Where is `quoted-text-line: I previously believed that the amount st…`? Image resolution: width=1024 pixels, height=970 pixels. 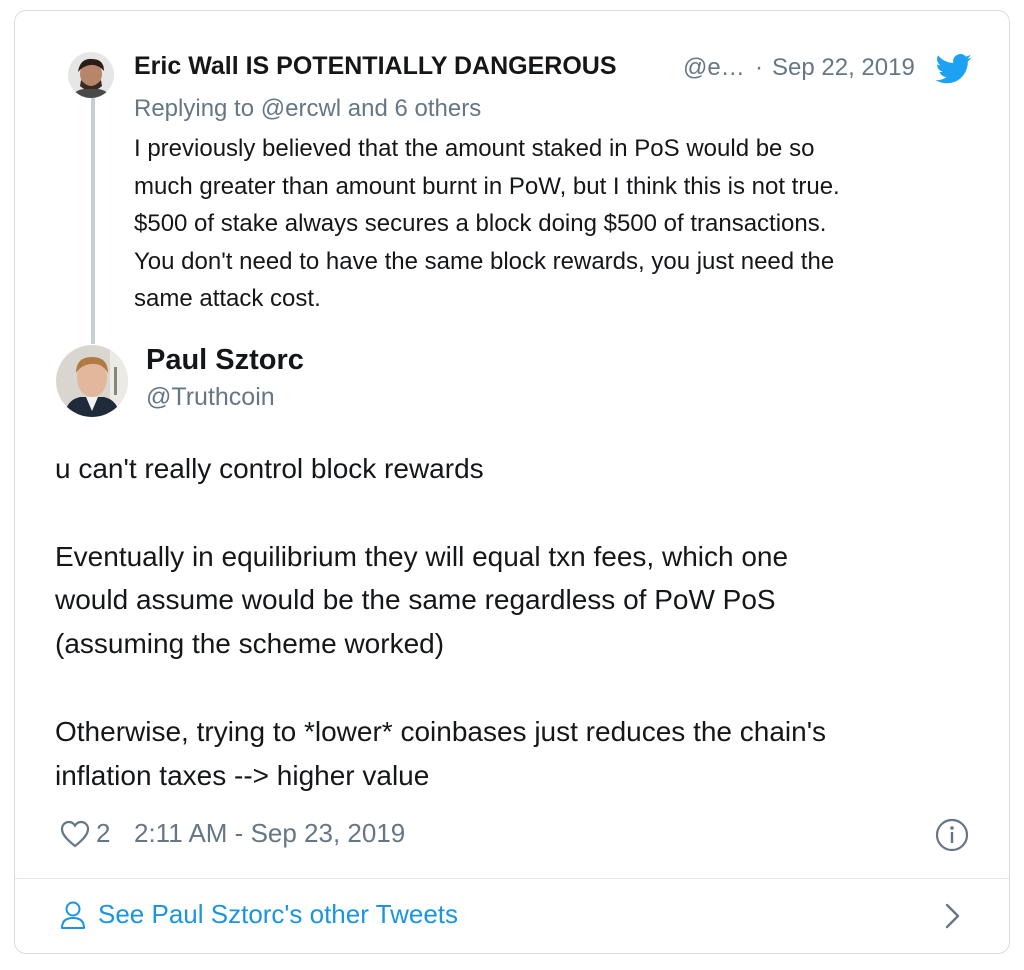 quoted-text-line: I previously believed that the amount st… is located at coordinates (474, 148).